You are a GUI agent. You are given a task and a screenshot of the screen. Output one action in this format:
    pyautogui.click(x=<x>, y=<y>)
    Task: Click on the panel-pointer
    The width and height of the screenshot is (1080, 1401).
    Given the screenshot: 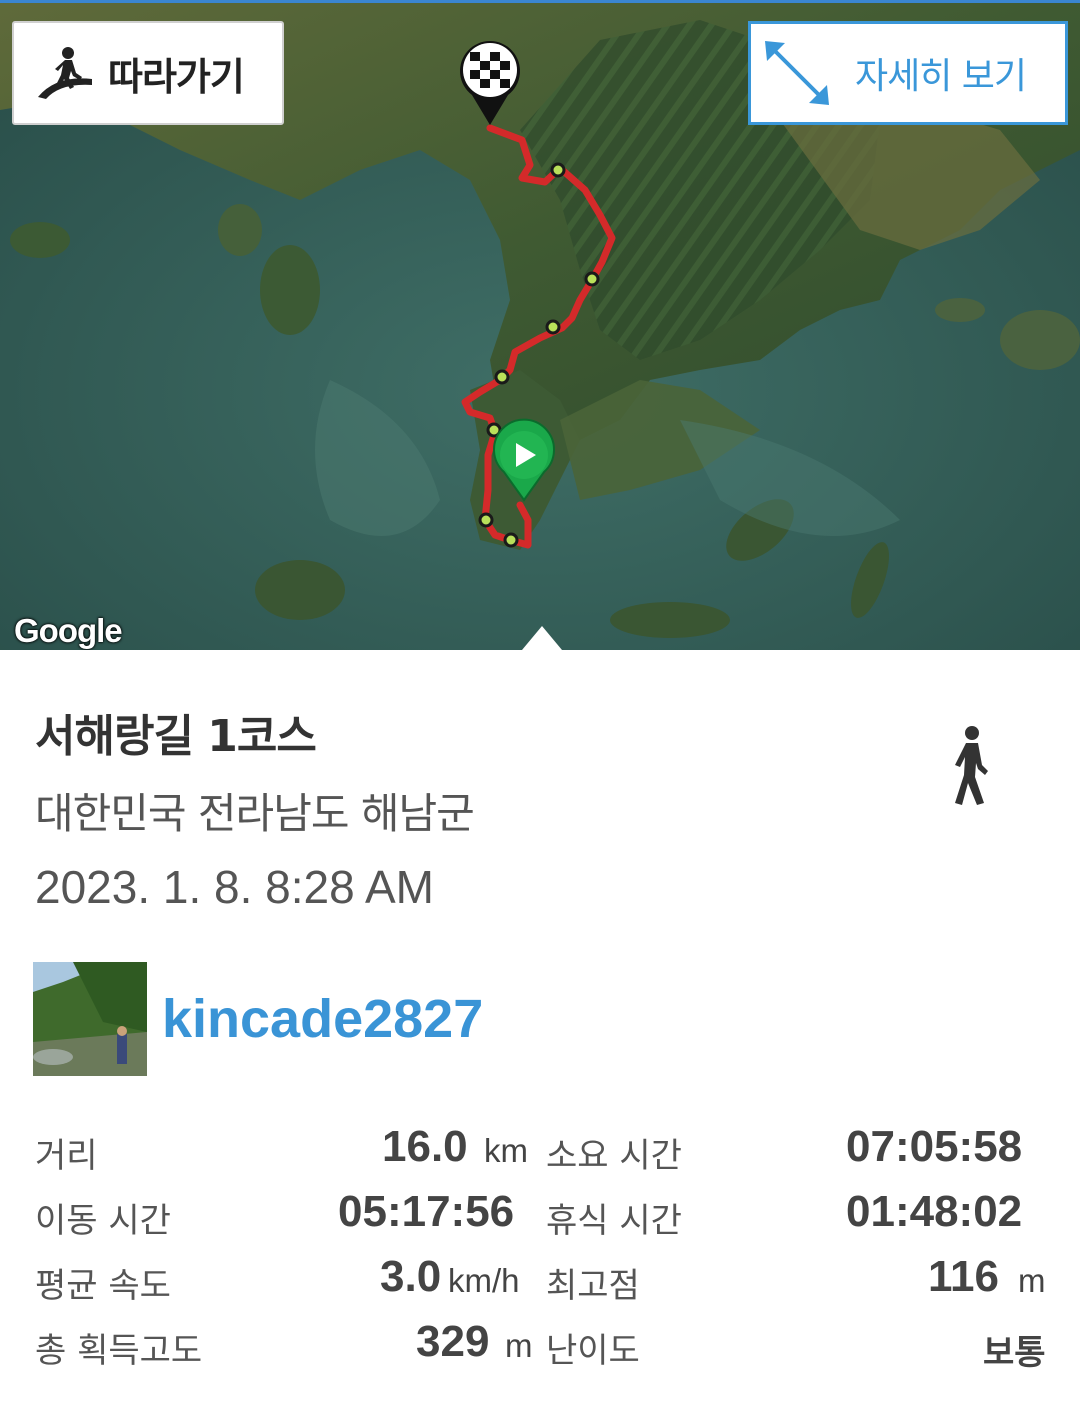 What is the action you would take?
    pyautogui.click(x=542, y=638)
    